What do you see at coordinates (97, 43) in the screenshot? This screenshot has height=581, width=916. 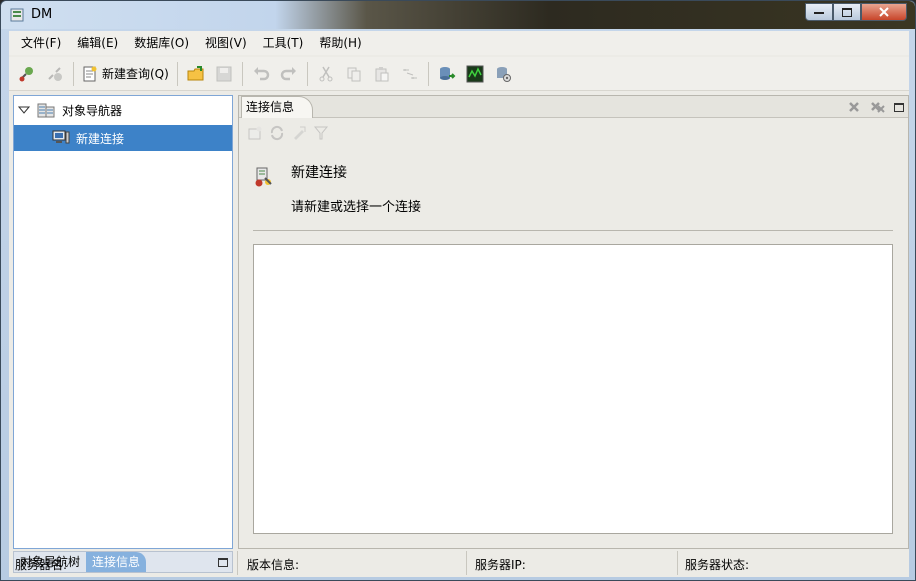 I see `menu-edit: 编辑(E)` at bounding box center [97, 43].